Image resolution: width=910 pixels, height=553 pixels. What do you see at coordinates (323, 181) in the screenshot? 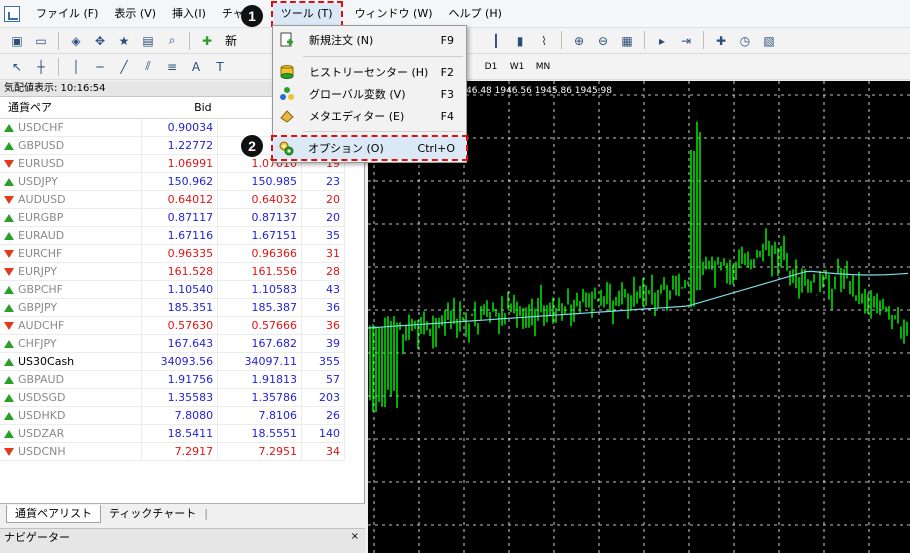
I see `spread-cell: 23` at bounding box center [323, 181].